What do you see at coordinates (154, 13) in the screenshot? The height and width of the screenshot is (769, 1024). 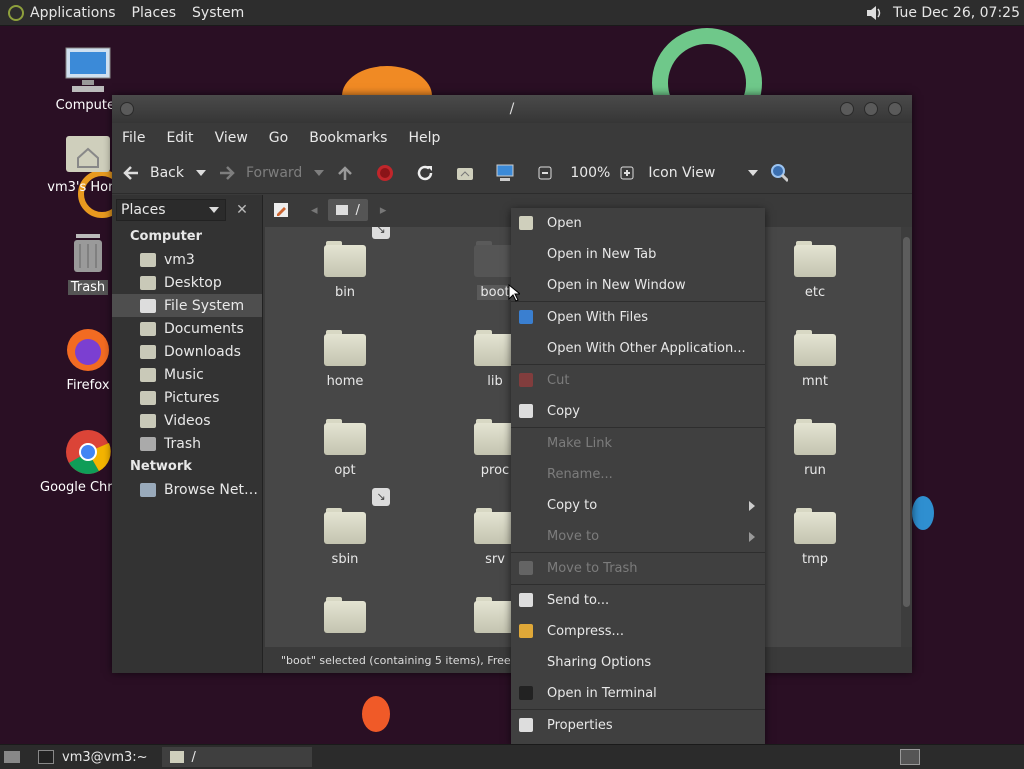 I see `places-menu: Places` at bounding box center [154, 13].